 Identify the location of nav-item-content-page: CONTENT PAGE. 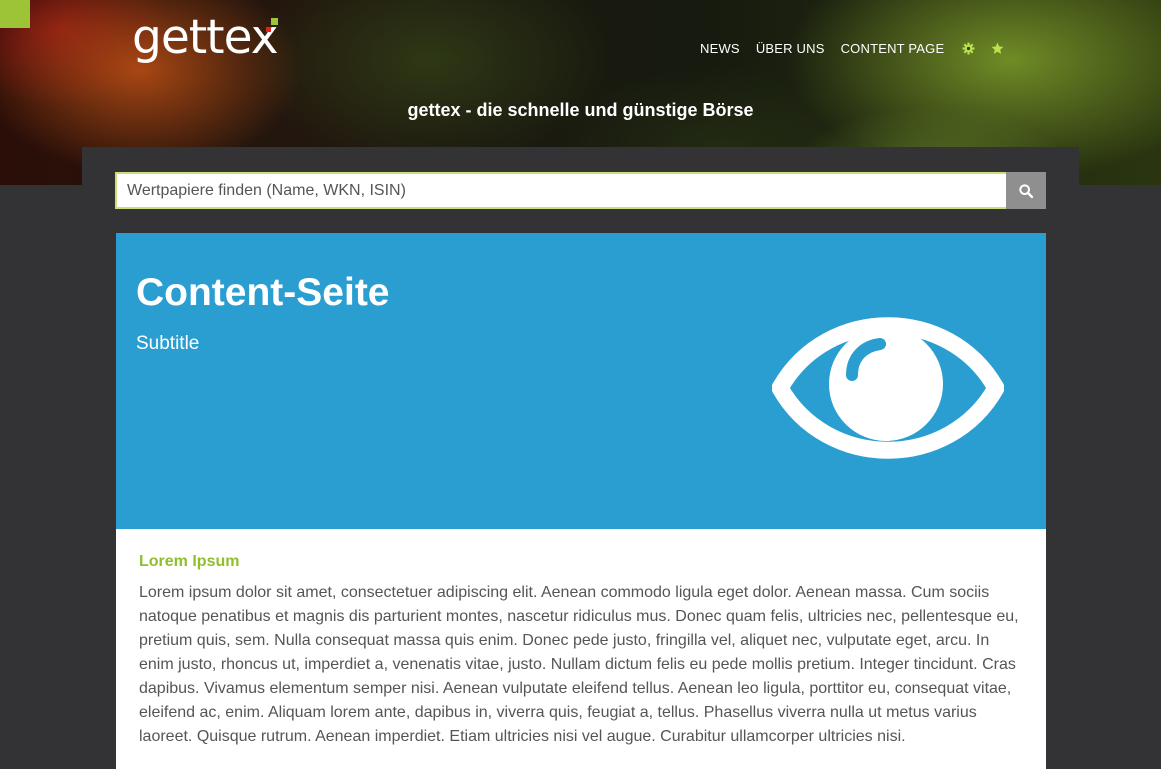
(893, 48).